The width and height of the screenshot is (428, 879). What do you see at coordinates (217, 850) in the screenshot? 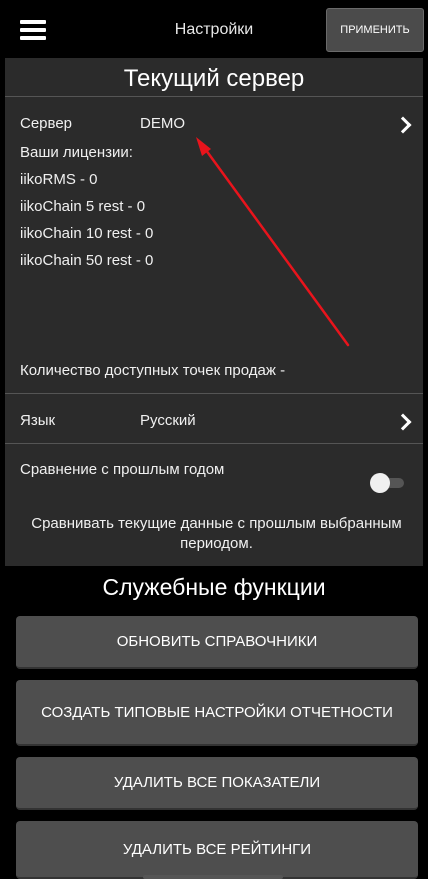
I see `delete-all-ratings-button: УДАЛИТЬ ВСЕ РЕЙТИНГИ` at bounding box center [217, 850].